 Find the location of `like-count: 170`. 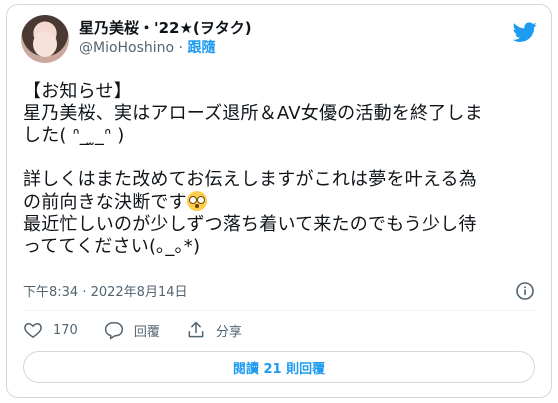

like-count: 170 is located at coordinates (65, 330).